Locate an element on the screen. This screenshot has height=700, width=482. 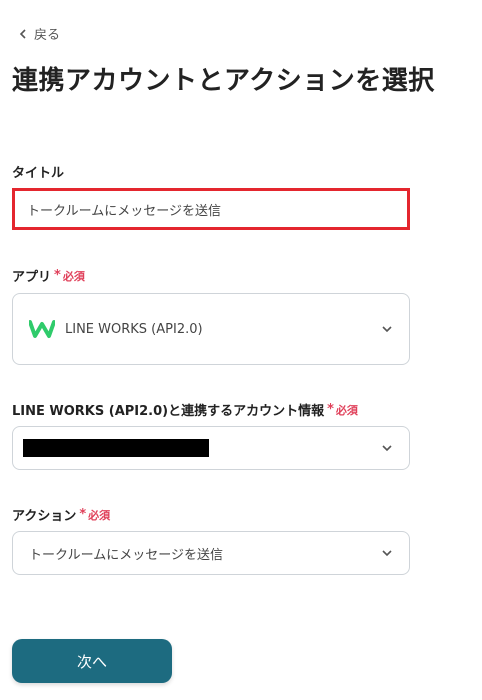
account-label-text: LINE WORKS (API2.0)と連携するアカウント情報 is located at coordinates (168, 411).